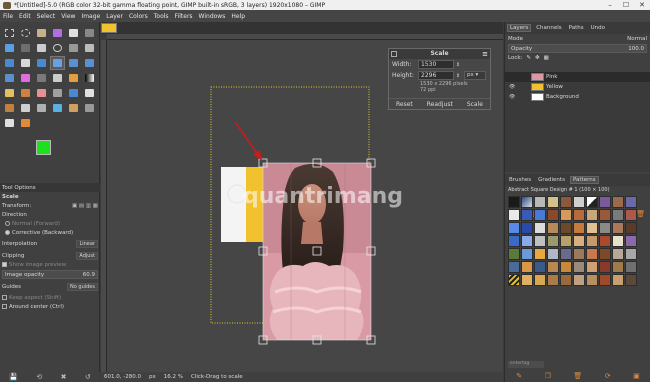 The image size is (650, 382). What do you see at coordinates (73, 78) in the screenshot?
I see `bucket-fill-tool-icon` at bounding box center [73, 78].